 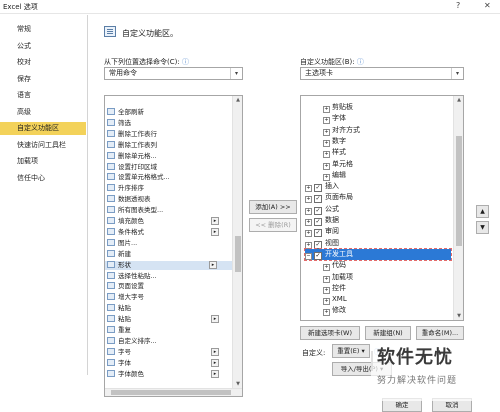 What do you see at coordinates (163, 363) in the screenshot?
I see `command-item: 字体 ▸` at bounding box center [163, 363].